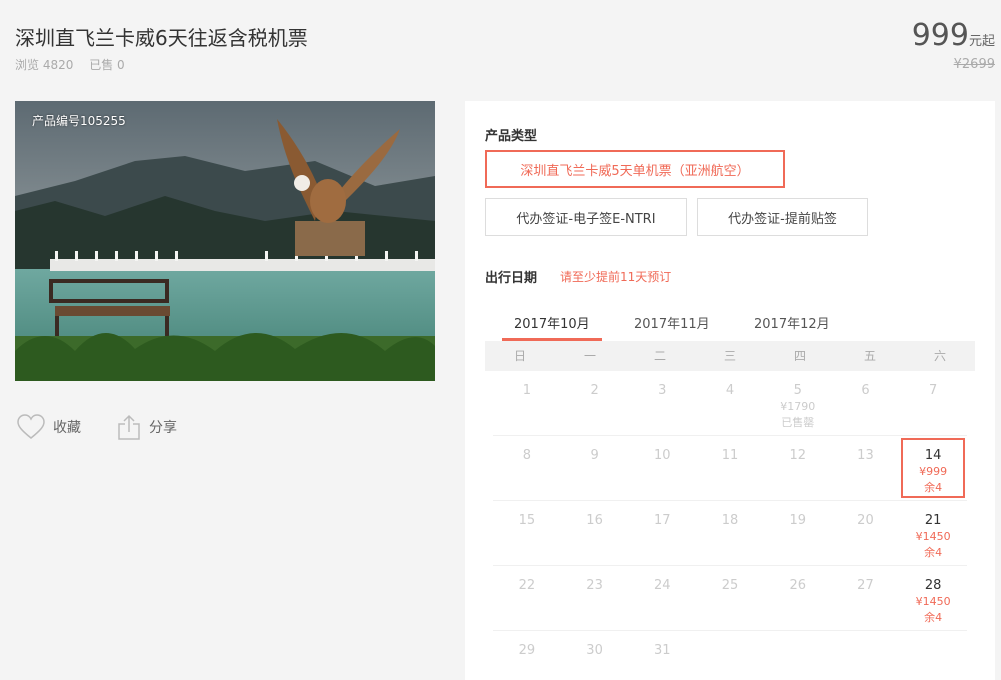  I want to click on weekday-tue: 二, so click(659, 356).